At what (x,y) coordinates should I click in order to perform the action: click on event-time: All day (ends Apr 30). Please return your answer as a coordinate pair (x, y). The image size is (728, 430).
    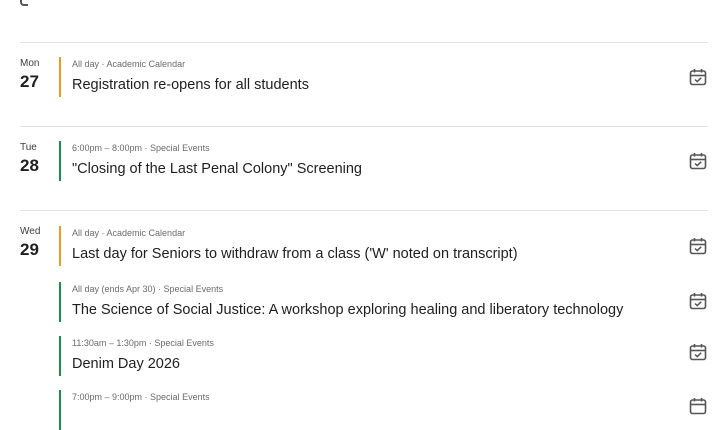
    Looking at the image, I should click on (114, 289).